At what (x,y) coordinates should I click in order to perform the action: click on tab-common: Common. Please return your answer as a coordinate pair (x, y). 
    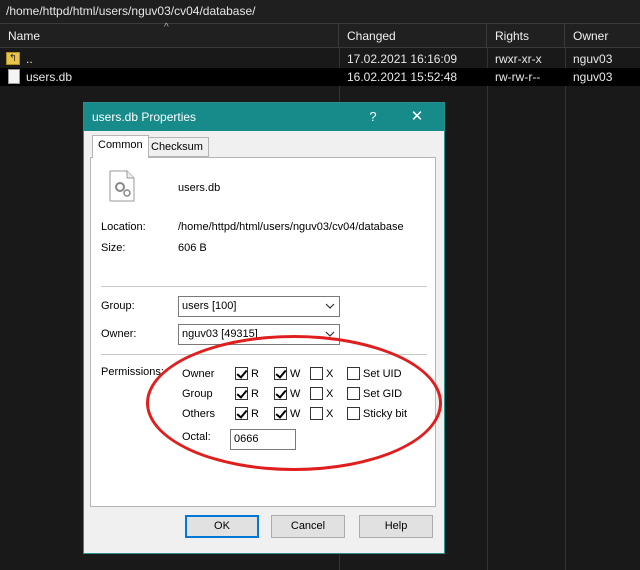
    Looking at the image, I should click on (120, 146).